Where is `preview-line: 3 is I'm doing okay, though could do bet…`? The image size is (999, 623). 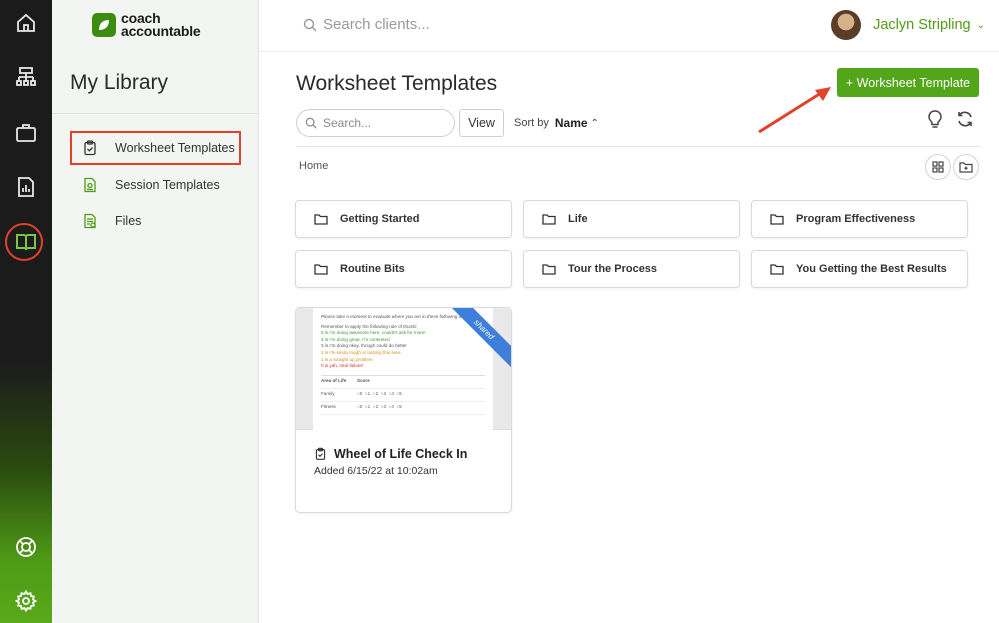 preview-line: 3 is I'm doing okay, though could do bet… is located at coordinates (364, 346).